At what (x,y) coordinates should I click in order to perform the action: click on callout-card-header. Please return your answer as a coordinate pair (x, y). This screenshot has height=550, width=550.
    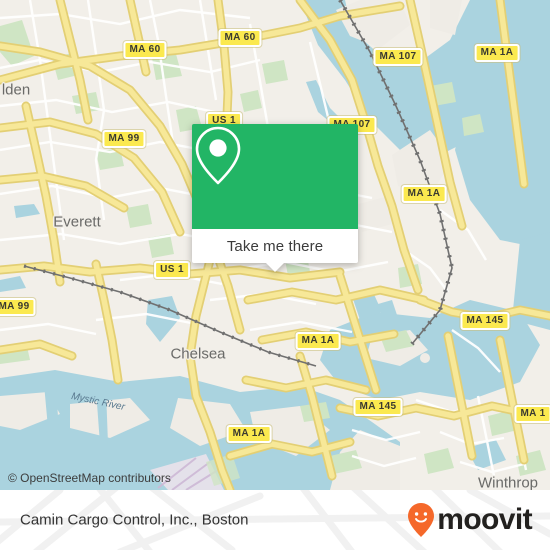
    Looking at the image, I should click on (275, 176).